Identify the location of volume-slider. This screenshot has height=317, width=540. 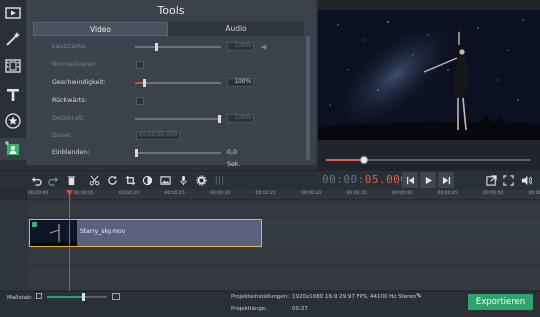
(178, 47).